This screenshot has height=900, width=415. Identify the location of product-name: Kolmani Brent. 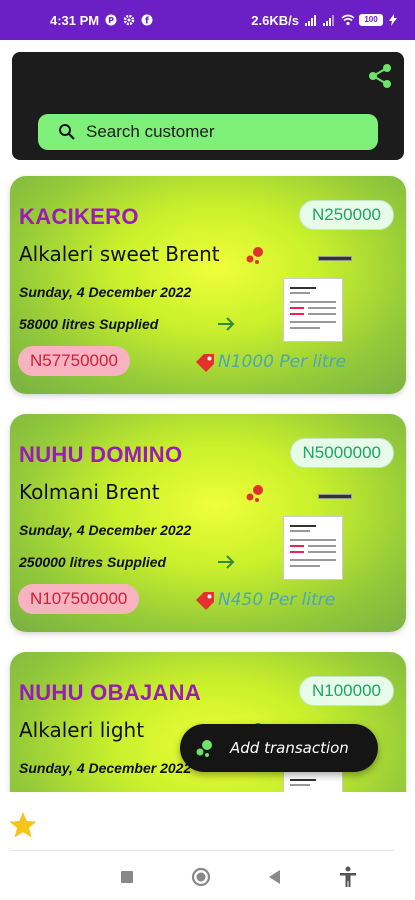
(89, 492).